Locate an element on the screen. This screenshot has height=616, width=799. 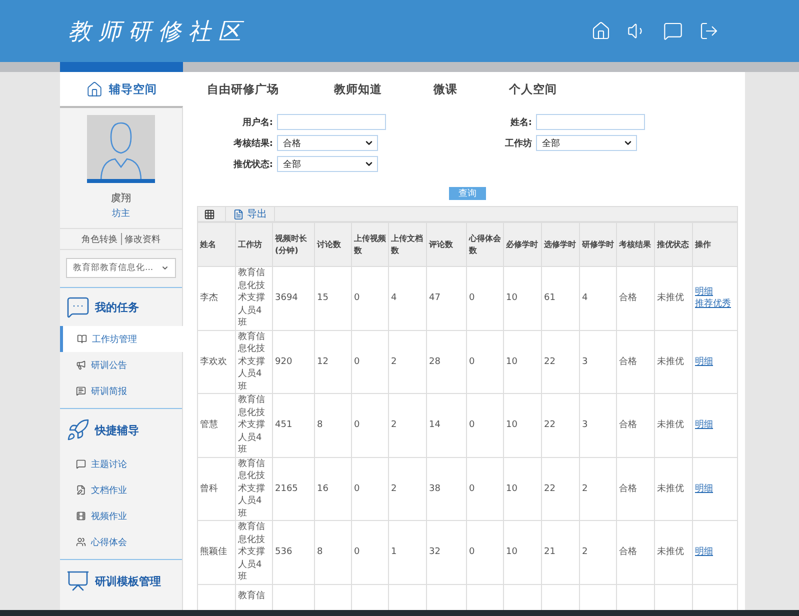
table-cell: 32 is located at coordinates (434, 552).